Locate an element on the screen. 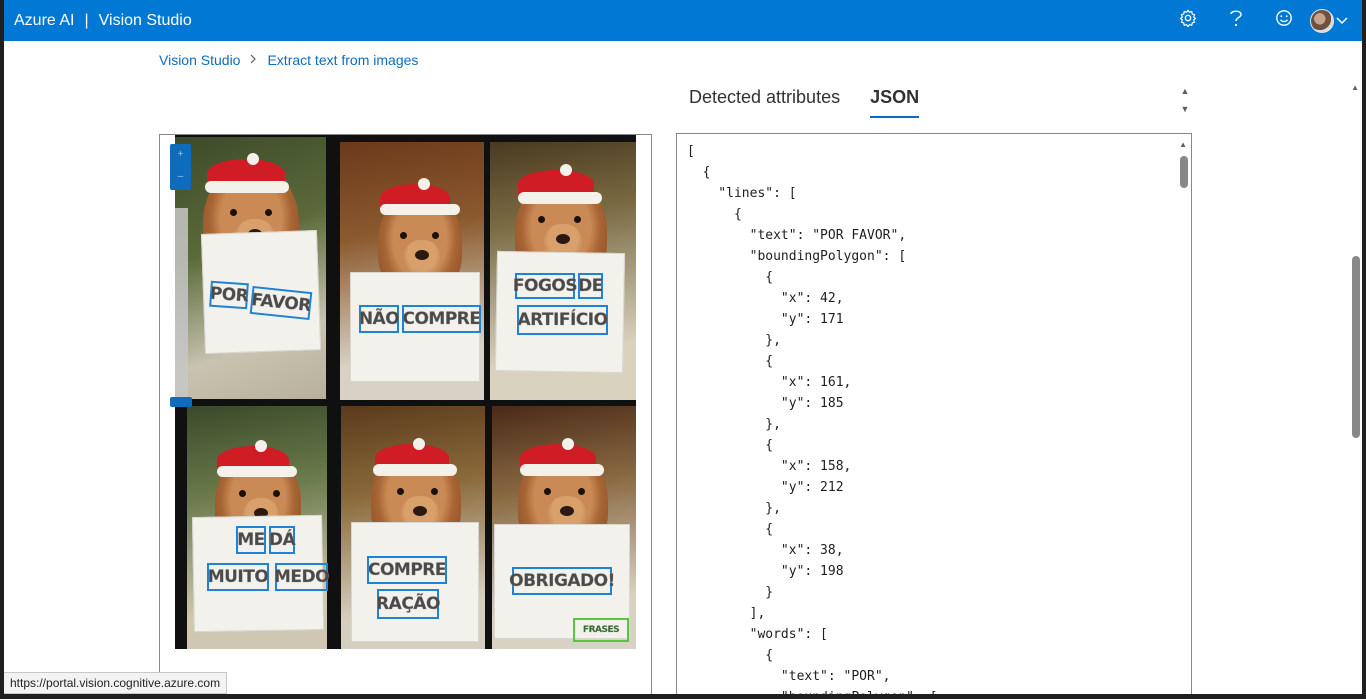 The height and width of the screenshot is (699, 1366). json-line: "x": 161, is located at coordinates (769, 382).